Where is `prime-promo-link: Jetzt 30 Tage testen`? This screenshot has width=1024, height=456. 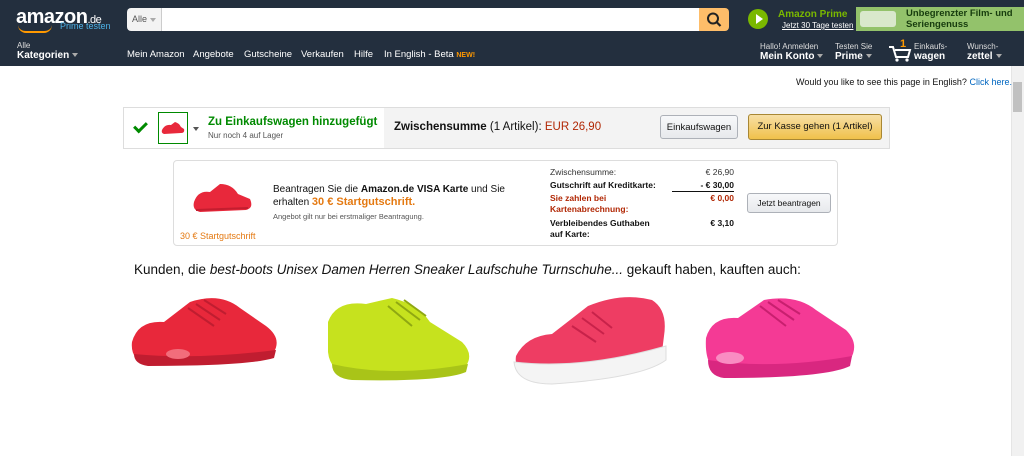 prime-promo-link: Jetzt 30 Tage testen is located at coordinates (817, 25).